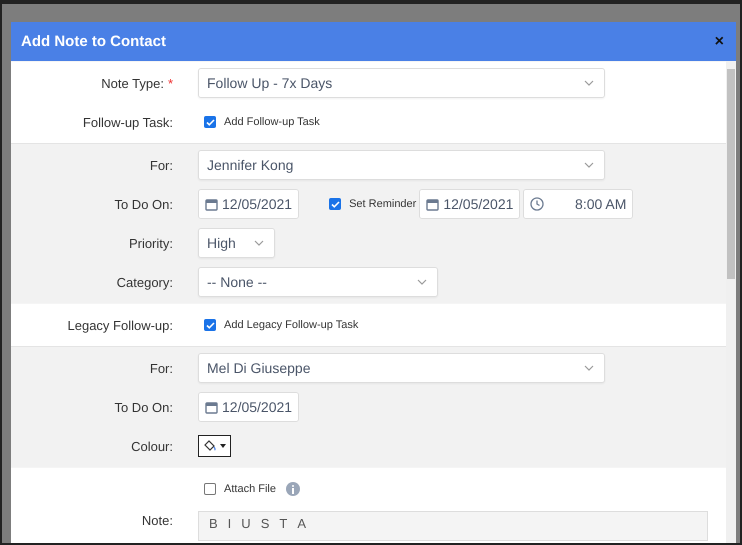 Image resolution: width=742 pixels, height=545 pixels. Describe the element at coordinates (213, 523) in the screenshot. I see `format-button: B` at that location.